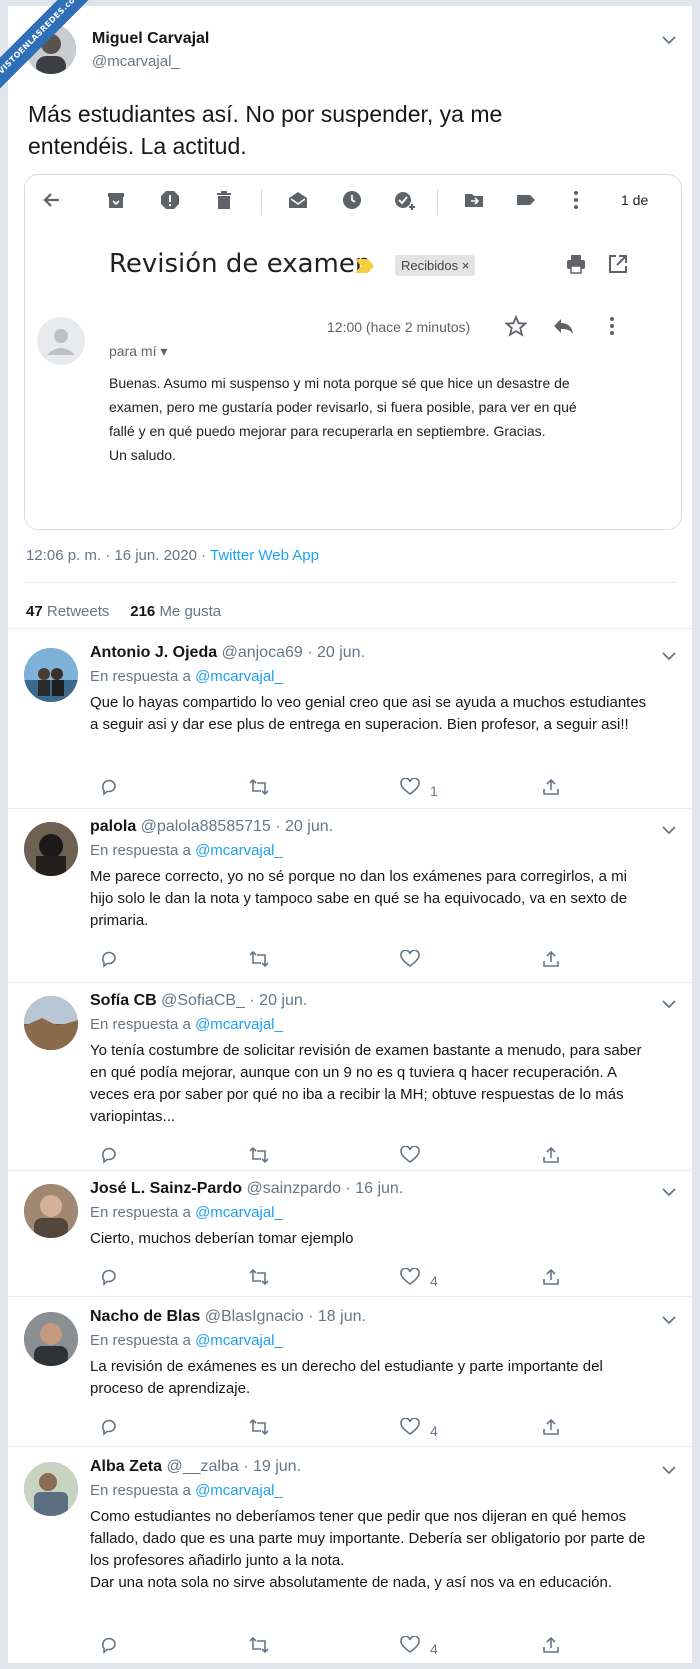 The height and width of the screenshot is (1669, 700). What do you see at coordinates (234, 826) in the screenshot?
I see `reply-meta: @palola88585715 · 20 jun.` at bounding box center [234, 826].